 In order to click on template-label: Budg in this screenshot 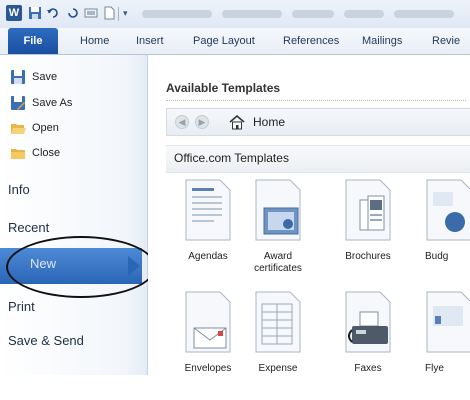, I will do `click(437, 256)`.